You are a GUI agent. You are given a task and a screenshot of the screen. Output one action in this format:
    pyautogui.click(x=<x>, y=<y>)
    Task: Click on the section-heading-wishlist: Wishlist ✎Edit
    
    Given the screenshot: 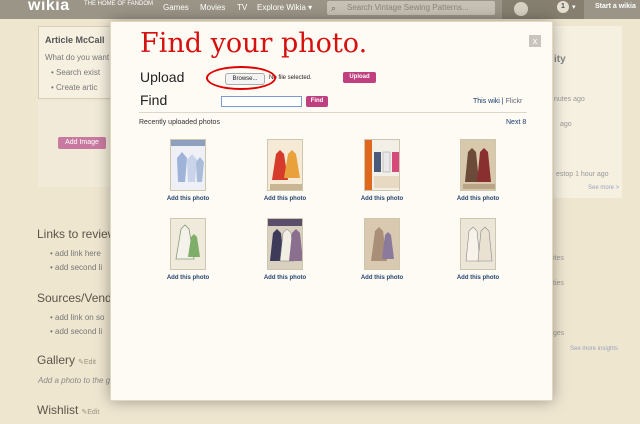 What is the action you would take?
    pyautogui.click(x=68, y=410)
    